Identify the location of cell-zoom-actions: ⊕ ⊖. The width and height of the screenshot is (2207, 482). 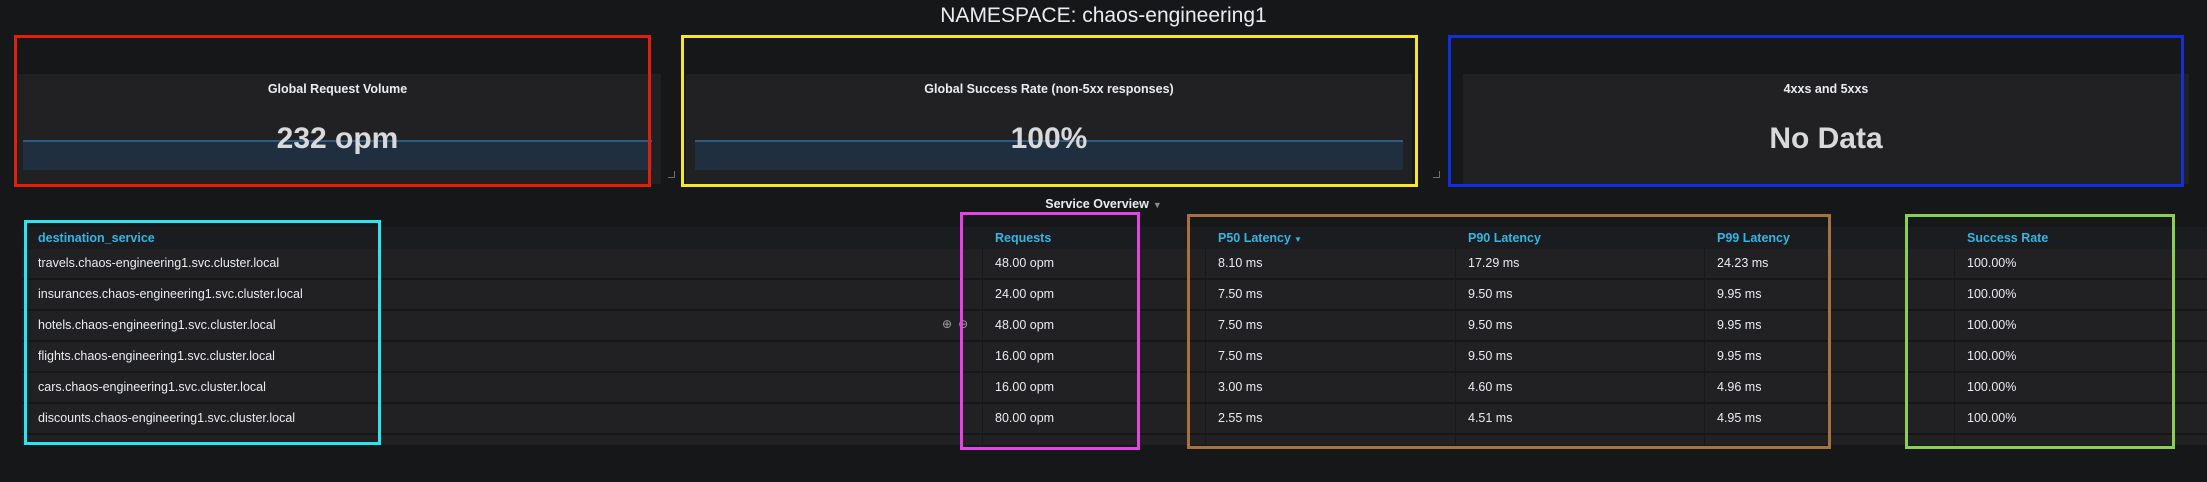
(958, 324).